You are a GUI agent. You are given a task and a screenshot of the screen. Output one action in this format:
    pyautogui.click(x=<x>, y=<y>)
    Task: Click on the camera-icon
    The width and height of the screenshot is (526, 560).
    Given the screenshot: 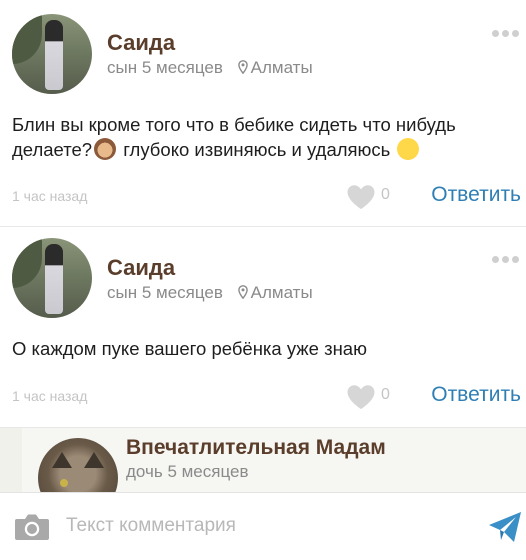 What is the action you would take?
    pyautogui.click(x=32, y=526)
    